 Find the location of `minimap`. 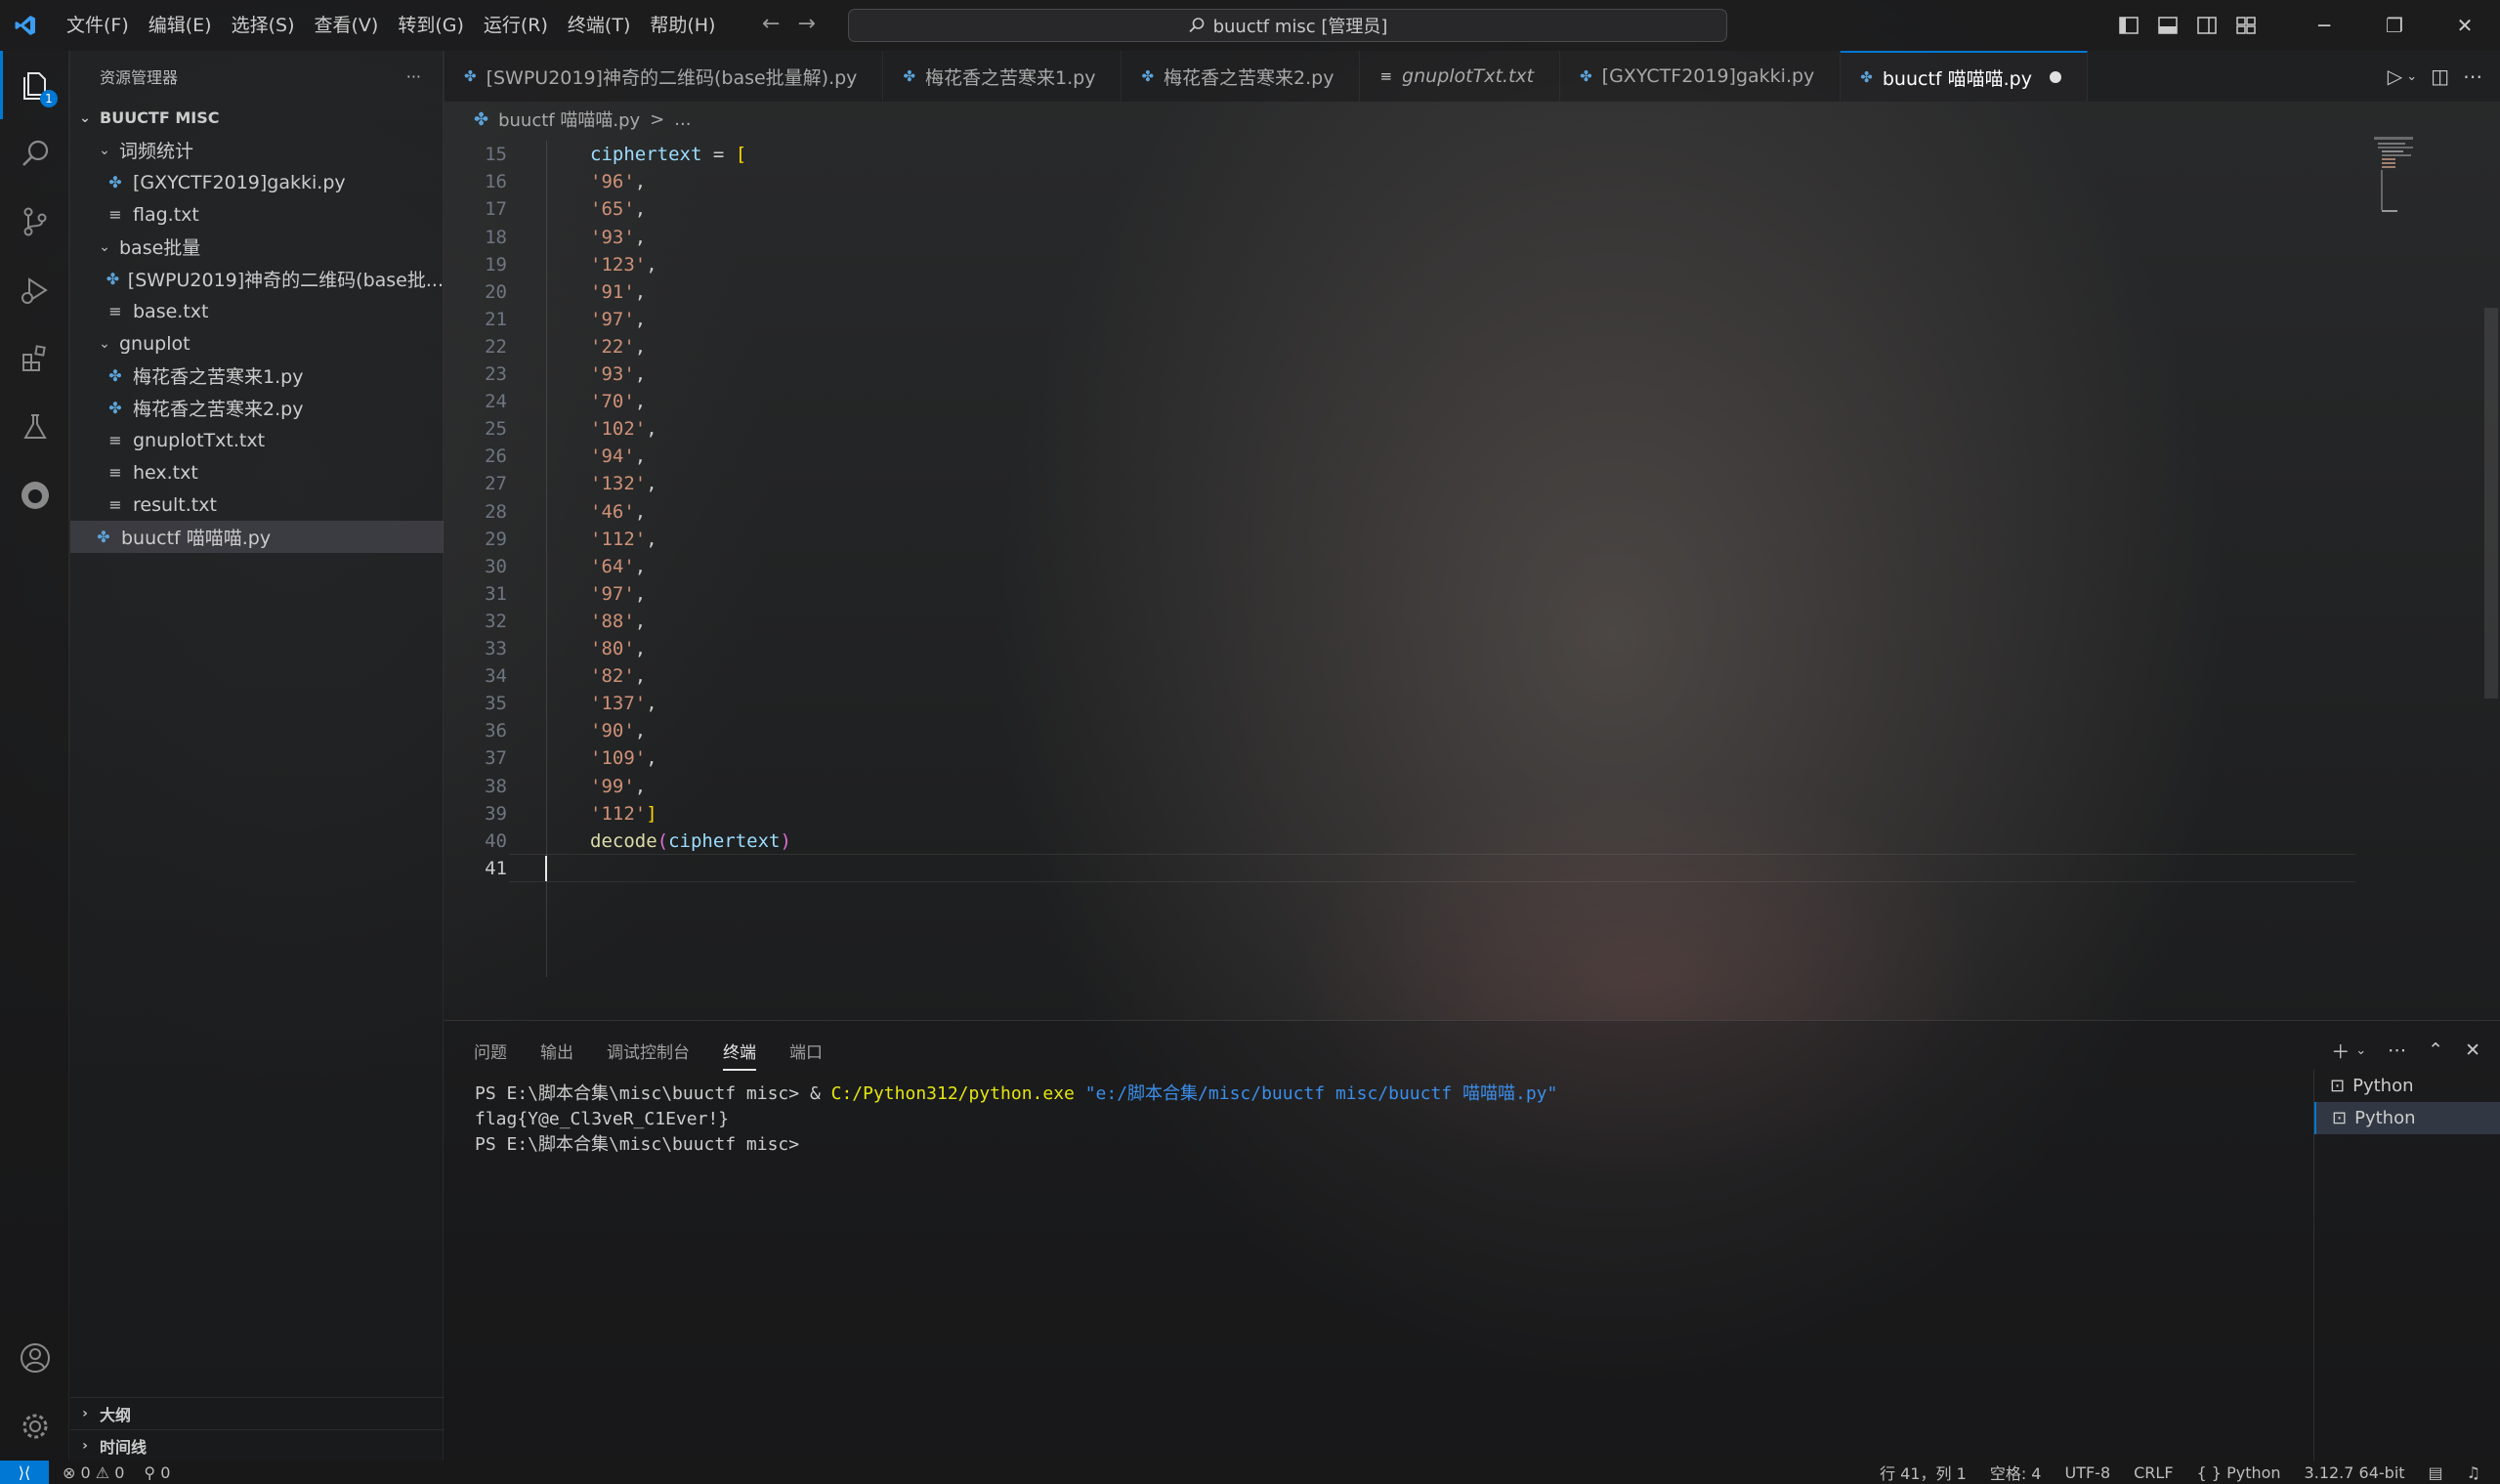

minimap is located at coordinates (2428, 190).